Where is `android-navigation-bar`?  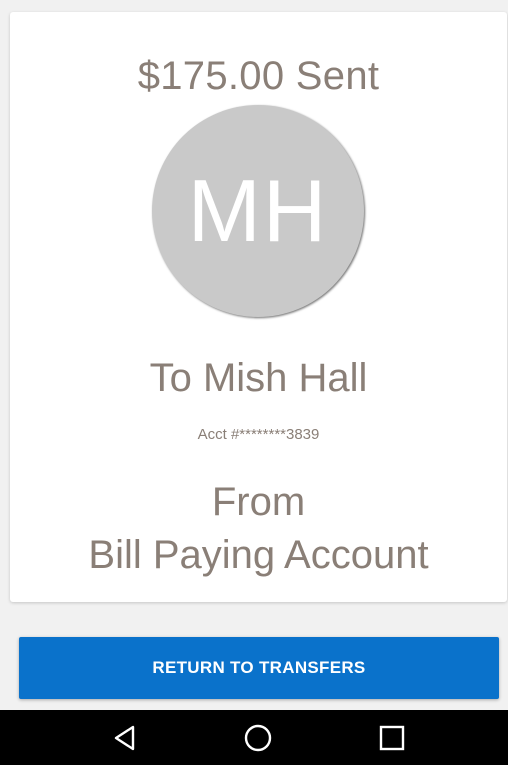 android-navigation-bar is located at coordinates (254, 737).